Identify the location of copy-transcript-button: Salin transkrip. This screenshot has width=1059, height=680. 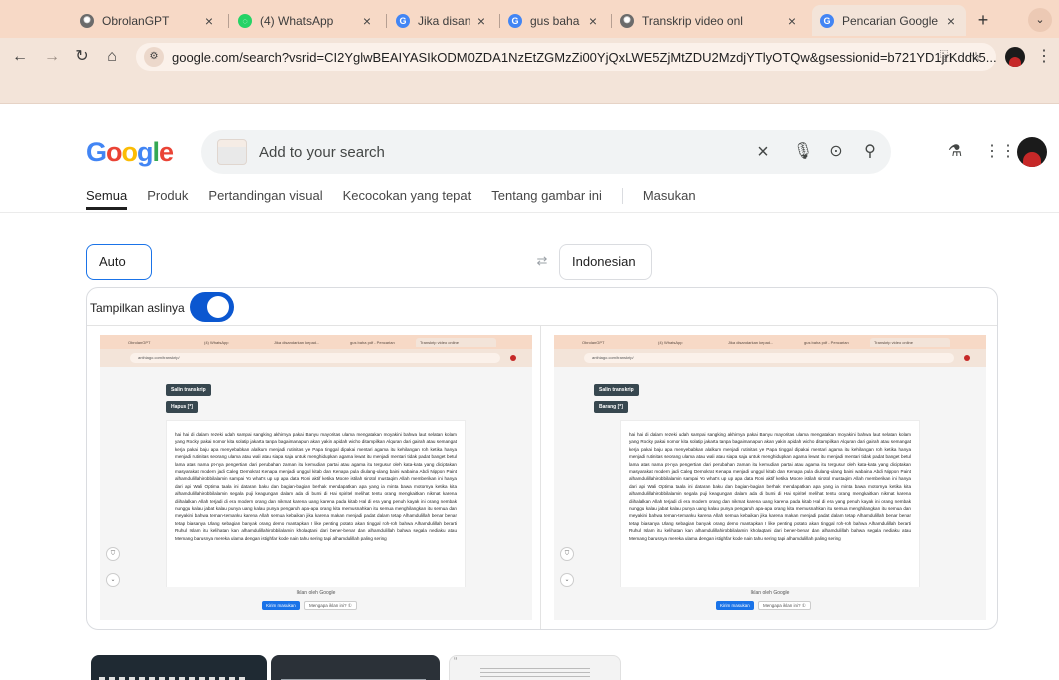
(616, 390).